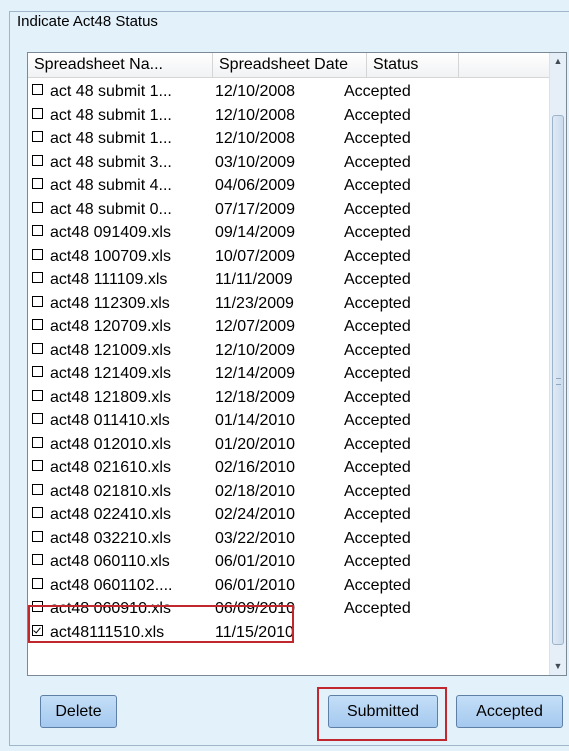 Image resolution: width=569 pixels, height=751 pixels. Describe the element at coordinates (110, 373) in the screenshot. I see `cell-spreadsheet-name: act48 121409.xls` at that location.